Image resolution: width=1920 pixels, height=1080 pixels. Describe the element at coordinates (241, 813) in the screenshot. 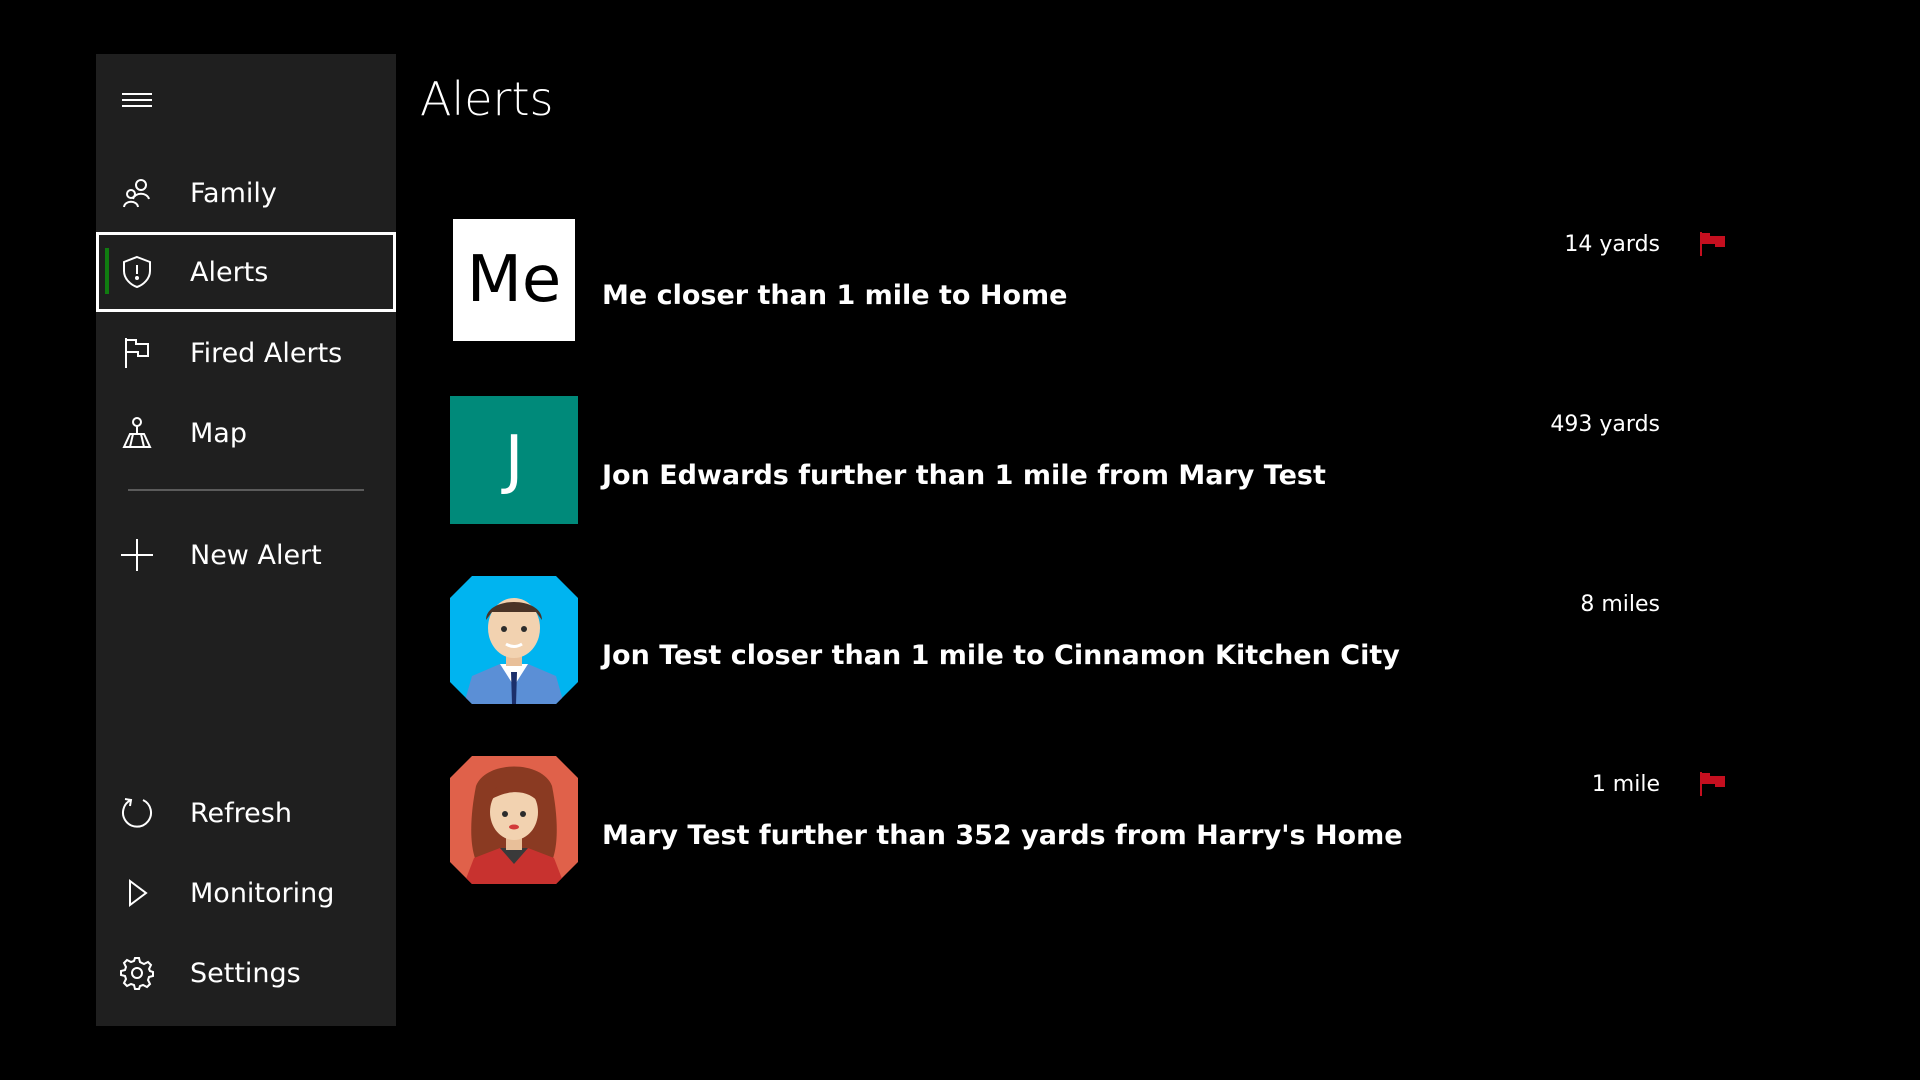

I see `nav-item-label: Refresh` at that location.